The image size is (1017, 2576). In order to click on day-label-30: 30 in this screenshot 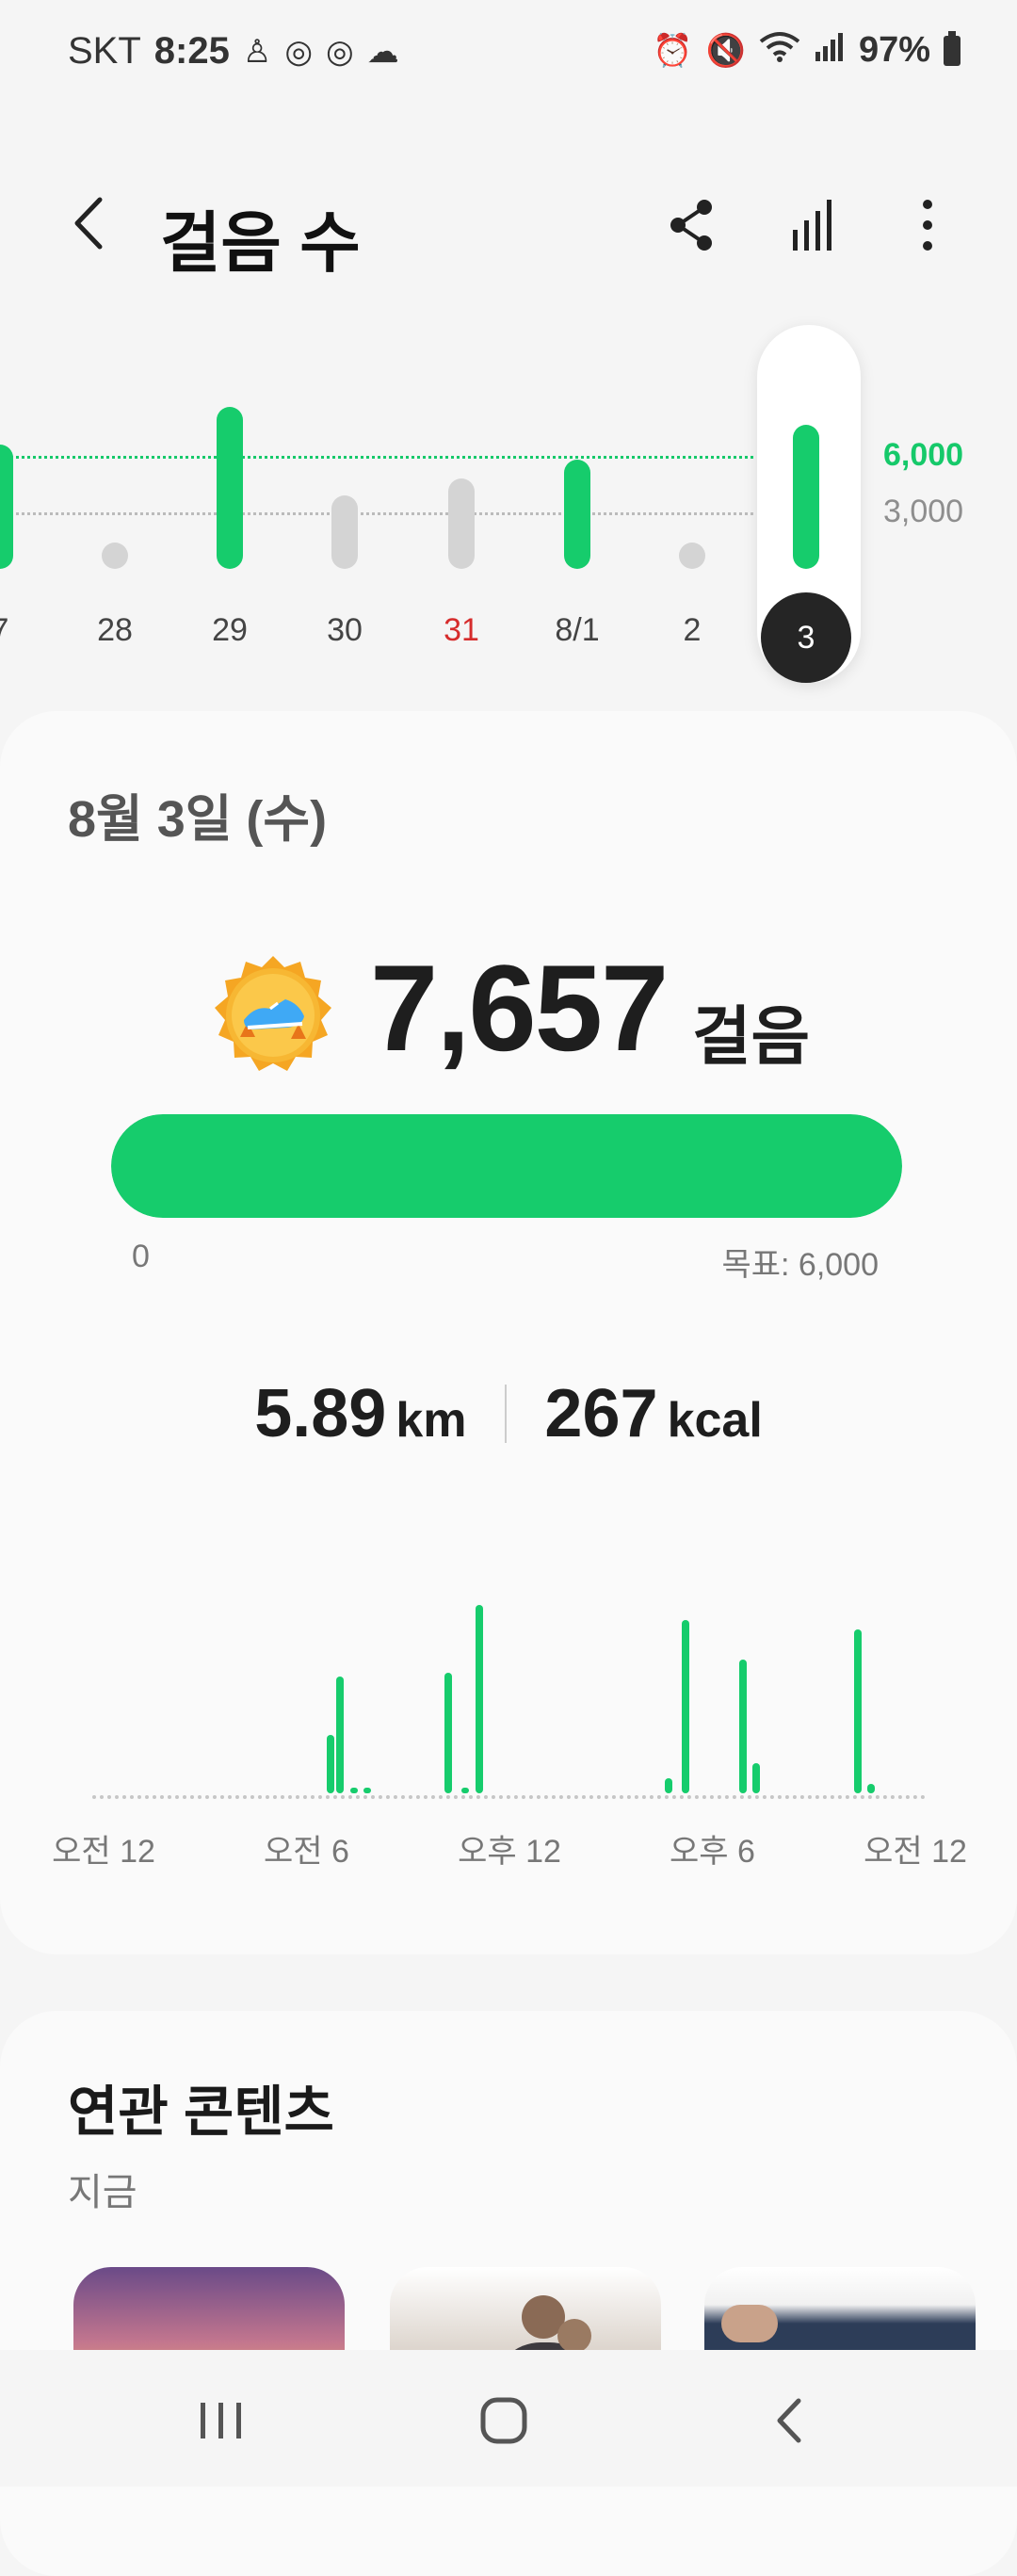, I will do `click(344, 630)`.